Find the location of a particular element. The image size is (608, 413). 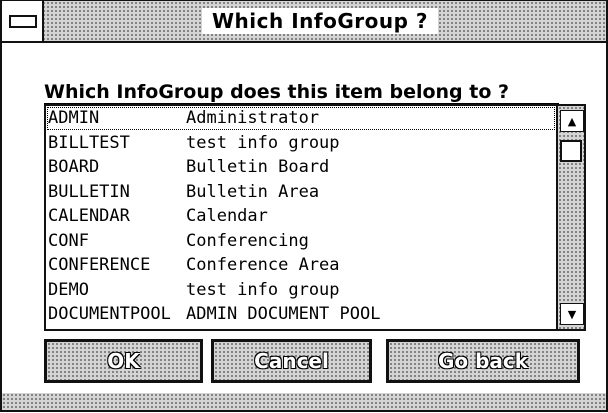

system-menu-icon is located at coordinates (23, 21).